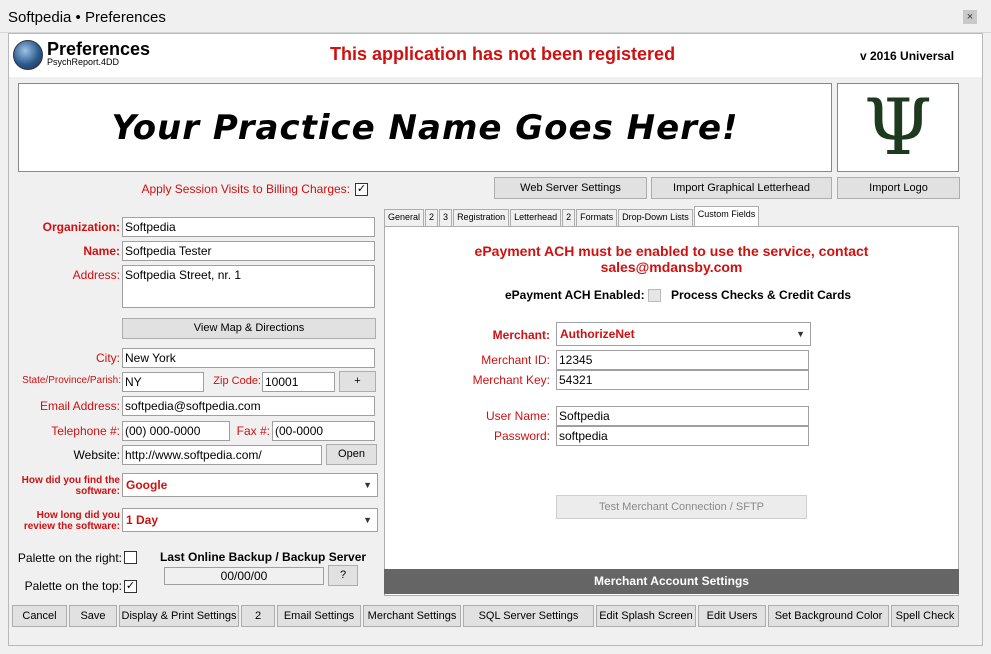  What do you see at coordinates (432, 217) in the screenshot?
I see `tab-general-2: 2` at bounding box center [432, 217].